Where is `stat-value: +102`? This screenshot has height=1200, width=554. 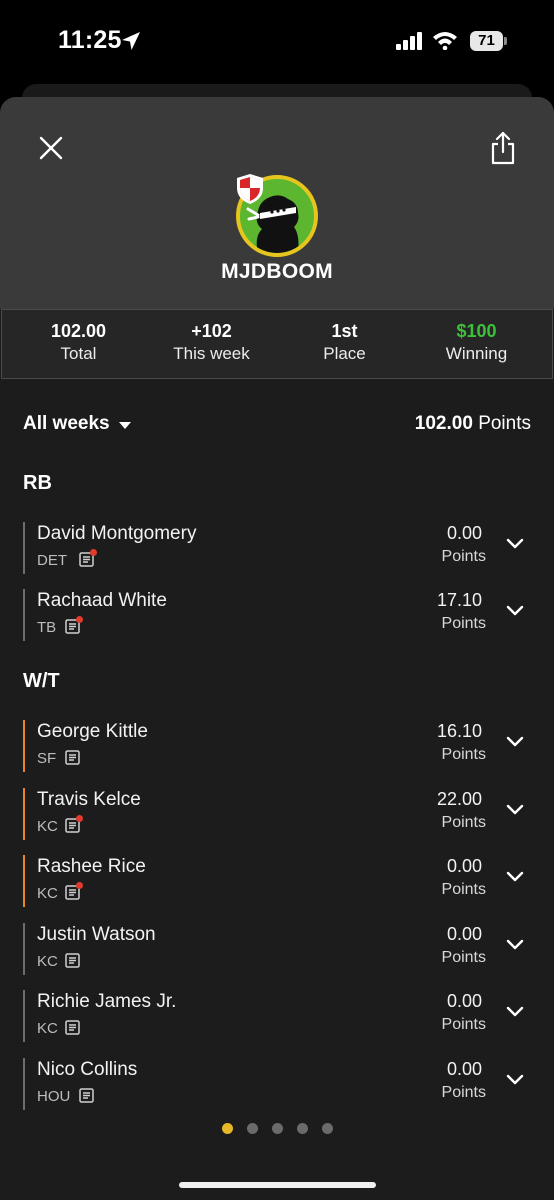
stat-value: +102 is located at coordinates (211, 331).